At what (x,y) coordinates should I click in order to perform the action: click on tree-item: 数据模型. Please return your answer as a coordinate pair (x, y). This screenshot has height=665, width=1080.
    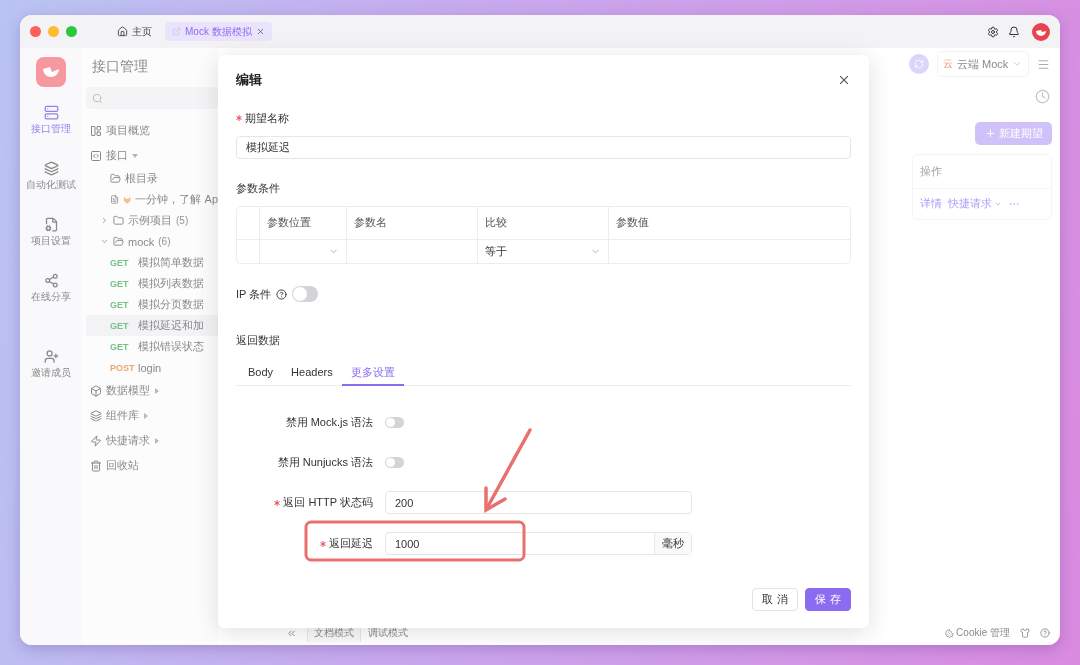
    Looking at the image, I should click on (152, 390).